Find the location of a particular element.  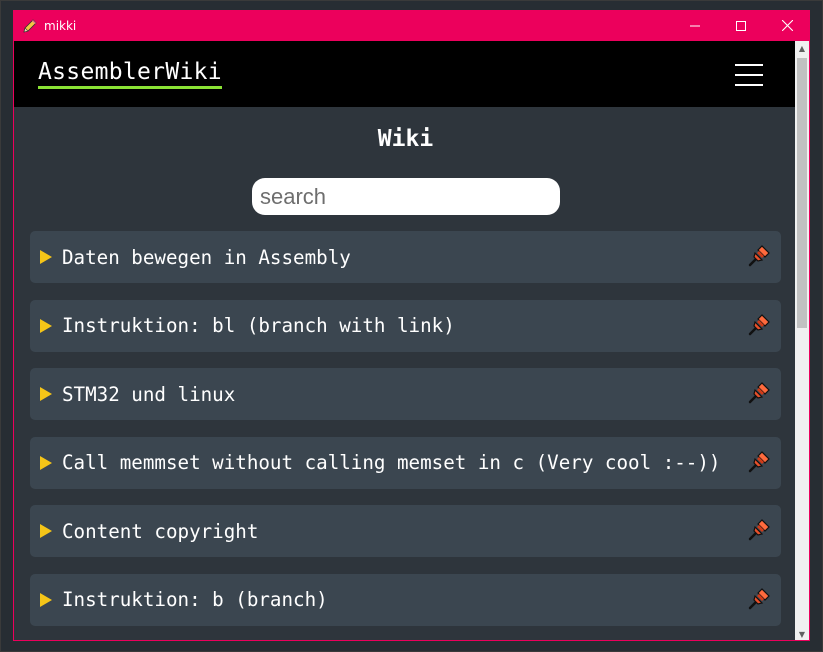

hamburger-icon is located at coordinates (749, 75).